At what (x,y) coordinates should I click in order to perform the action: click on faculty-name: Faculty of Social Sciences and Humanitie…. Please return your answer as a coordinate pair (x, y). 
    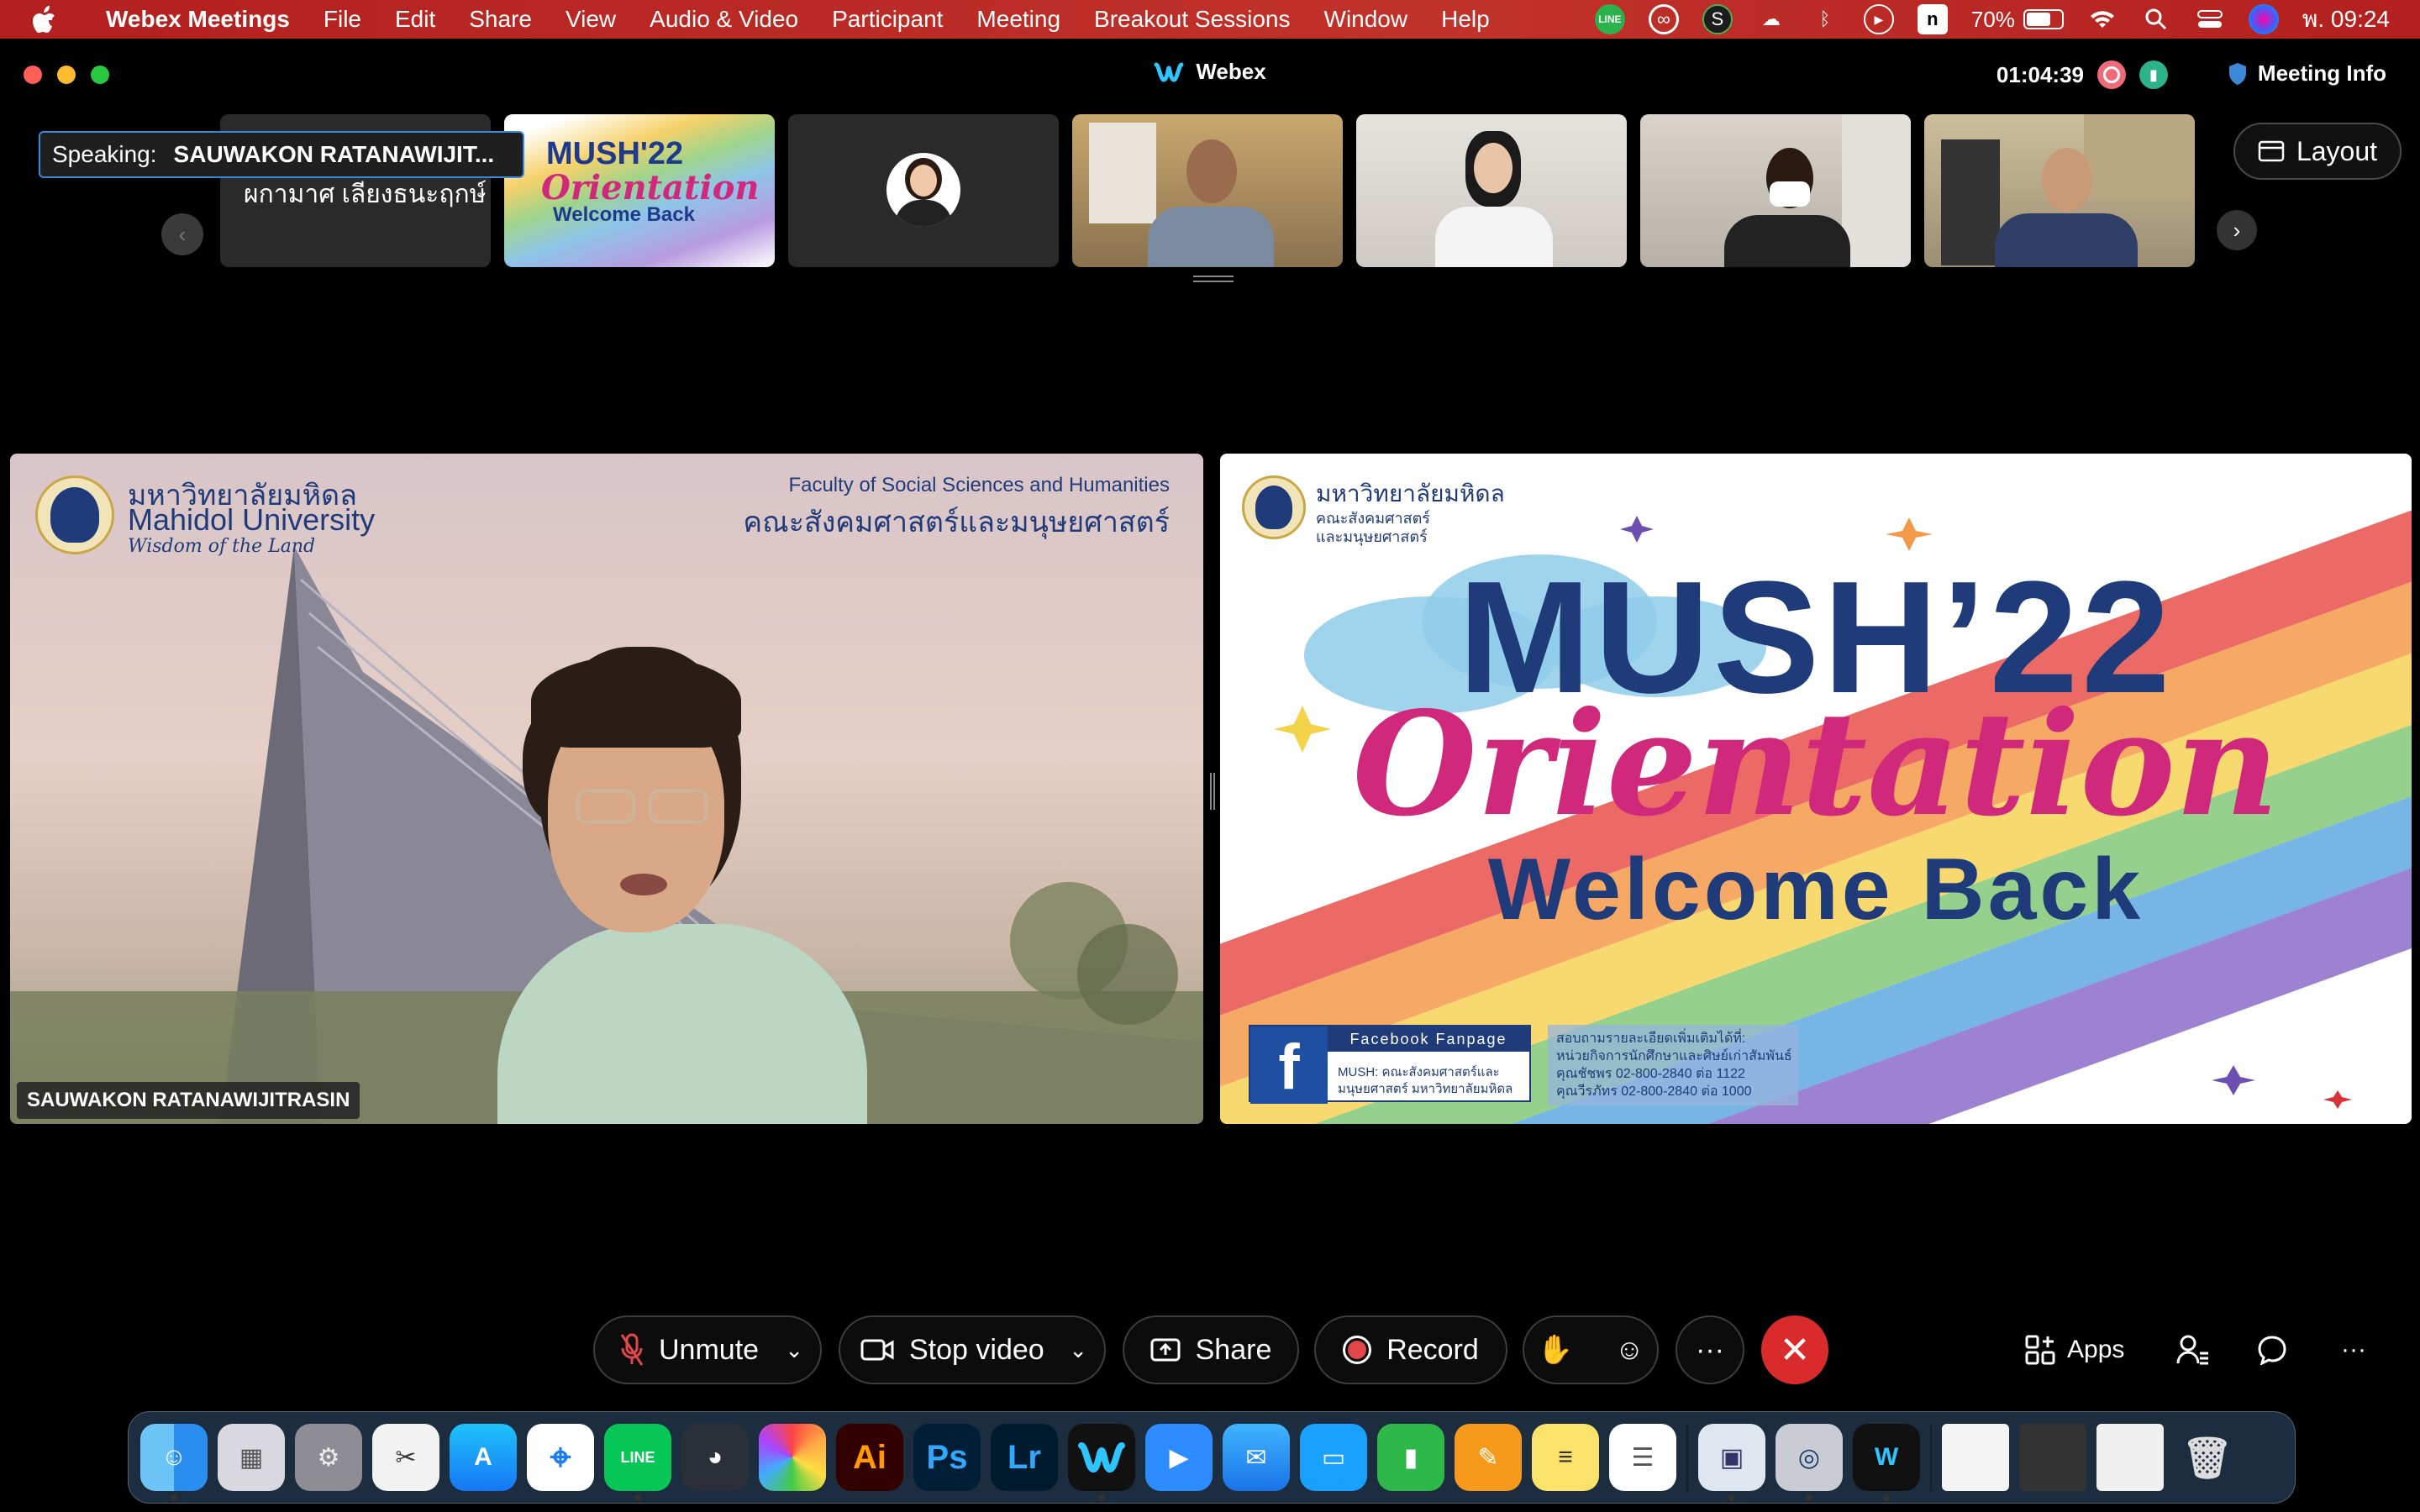
    Looking at the image, I should click on (979, 485).